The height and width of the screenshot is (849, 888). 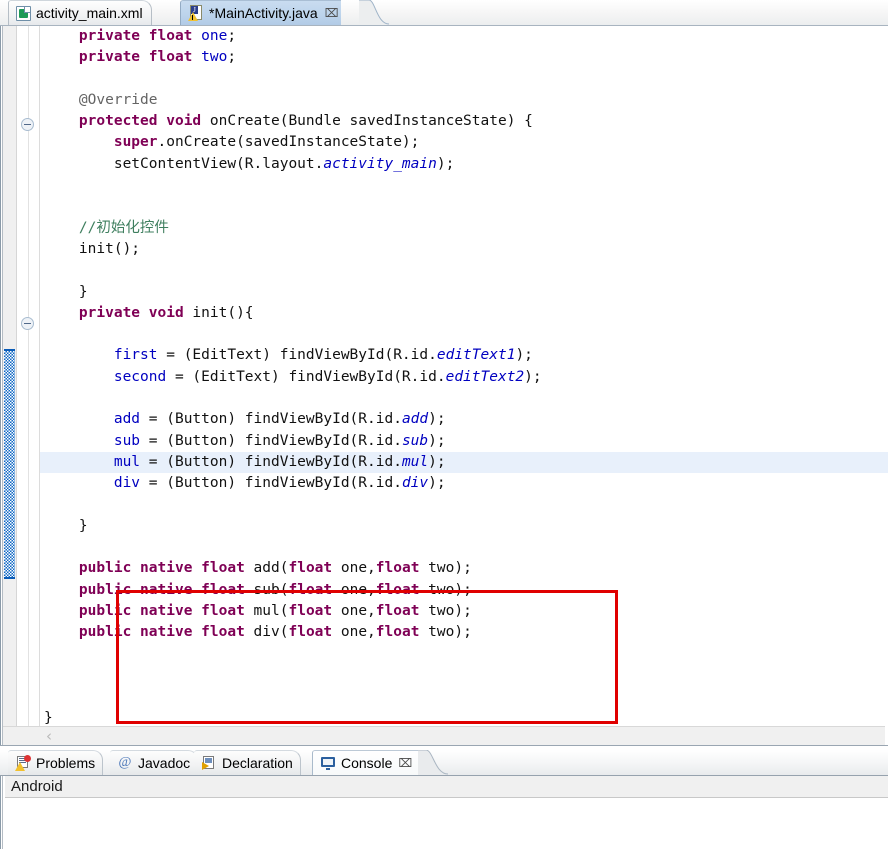 I want to click on collapse-marker-oncreate, so click(x=27, y=124).